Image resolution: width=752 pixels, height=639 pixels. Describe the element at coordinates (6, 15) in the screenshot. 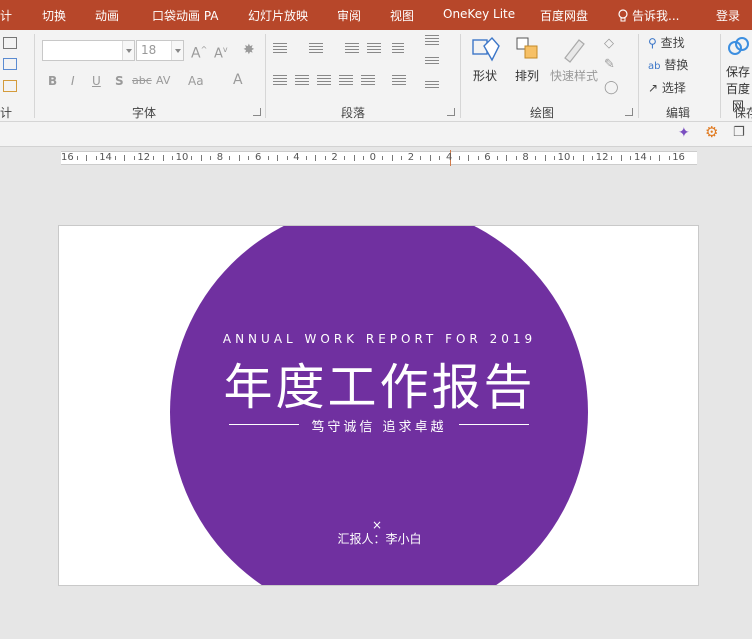

I see `tab-design: 计` at that location.